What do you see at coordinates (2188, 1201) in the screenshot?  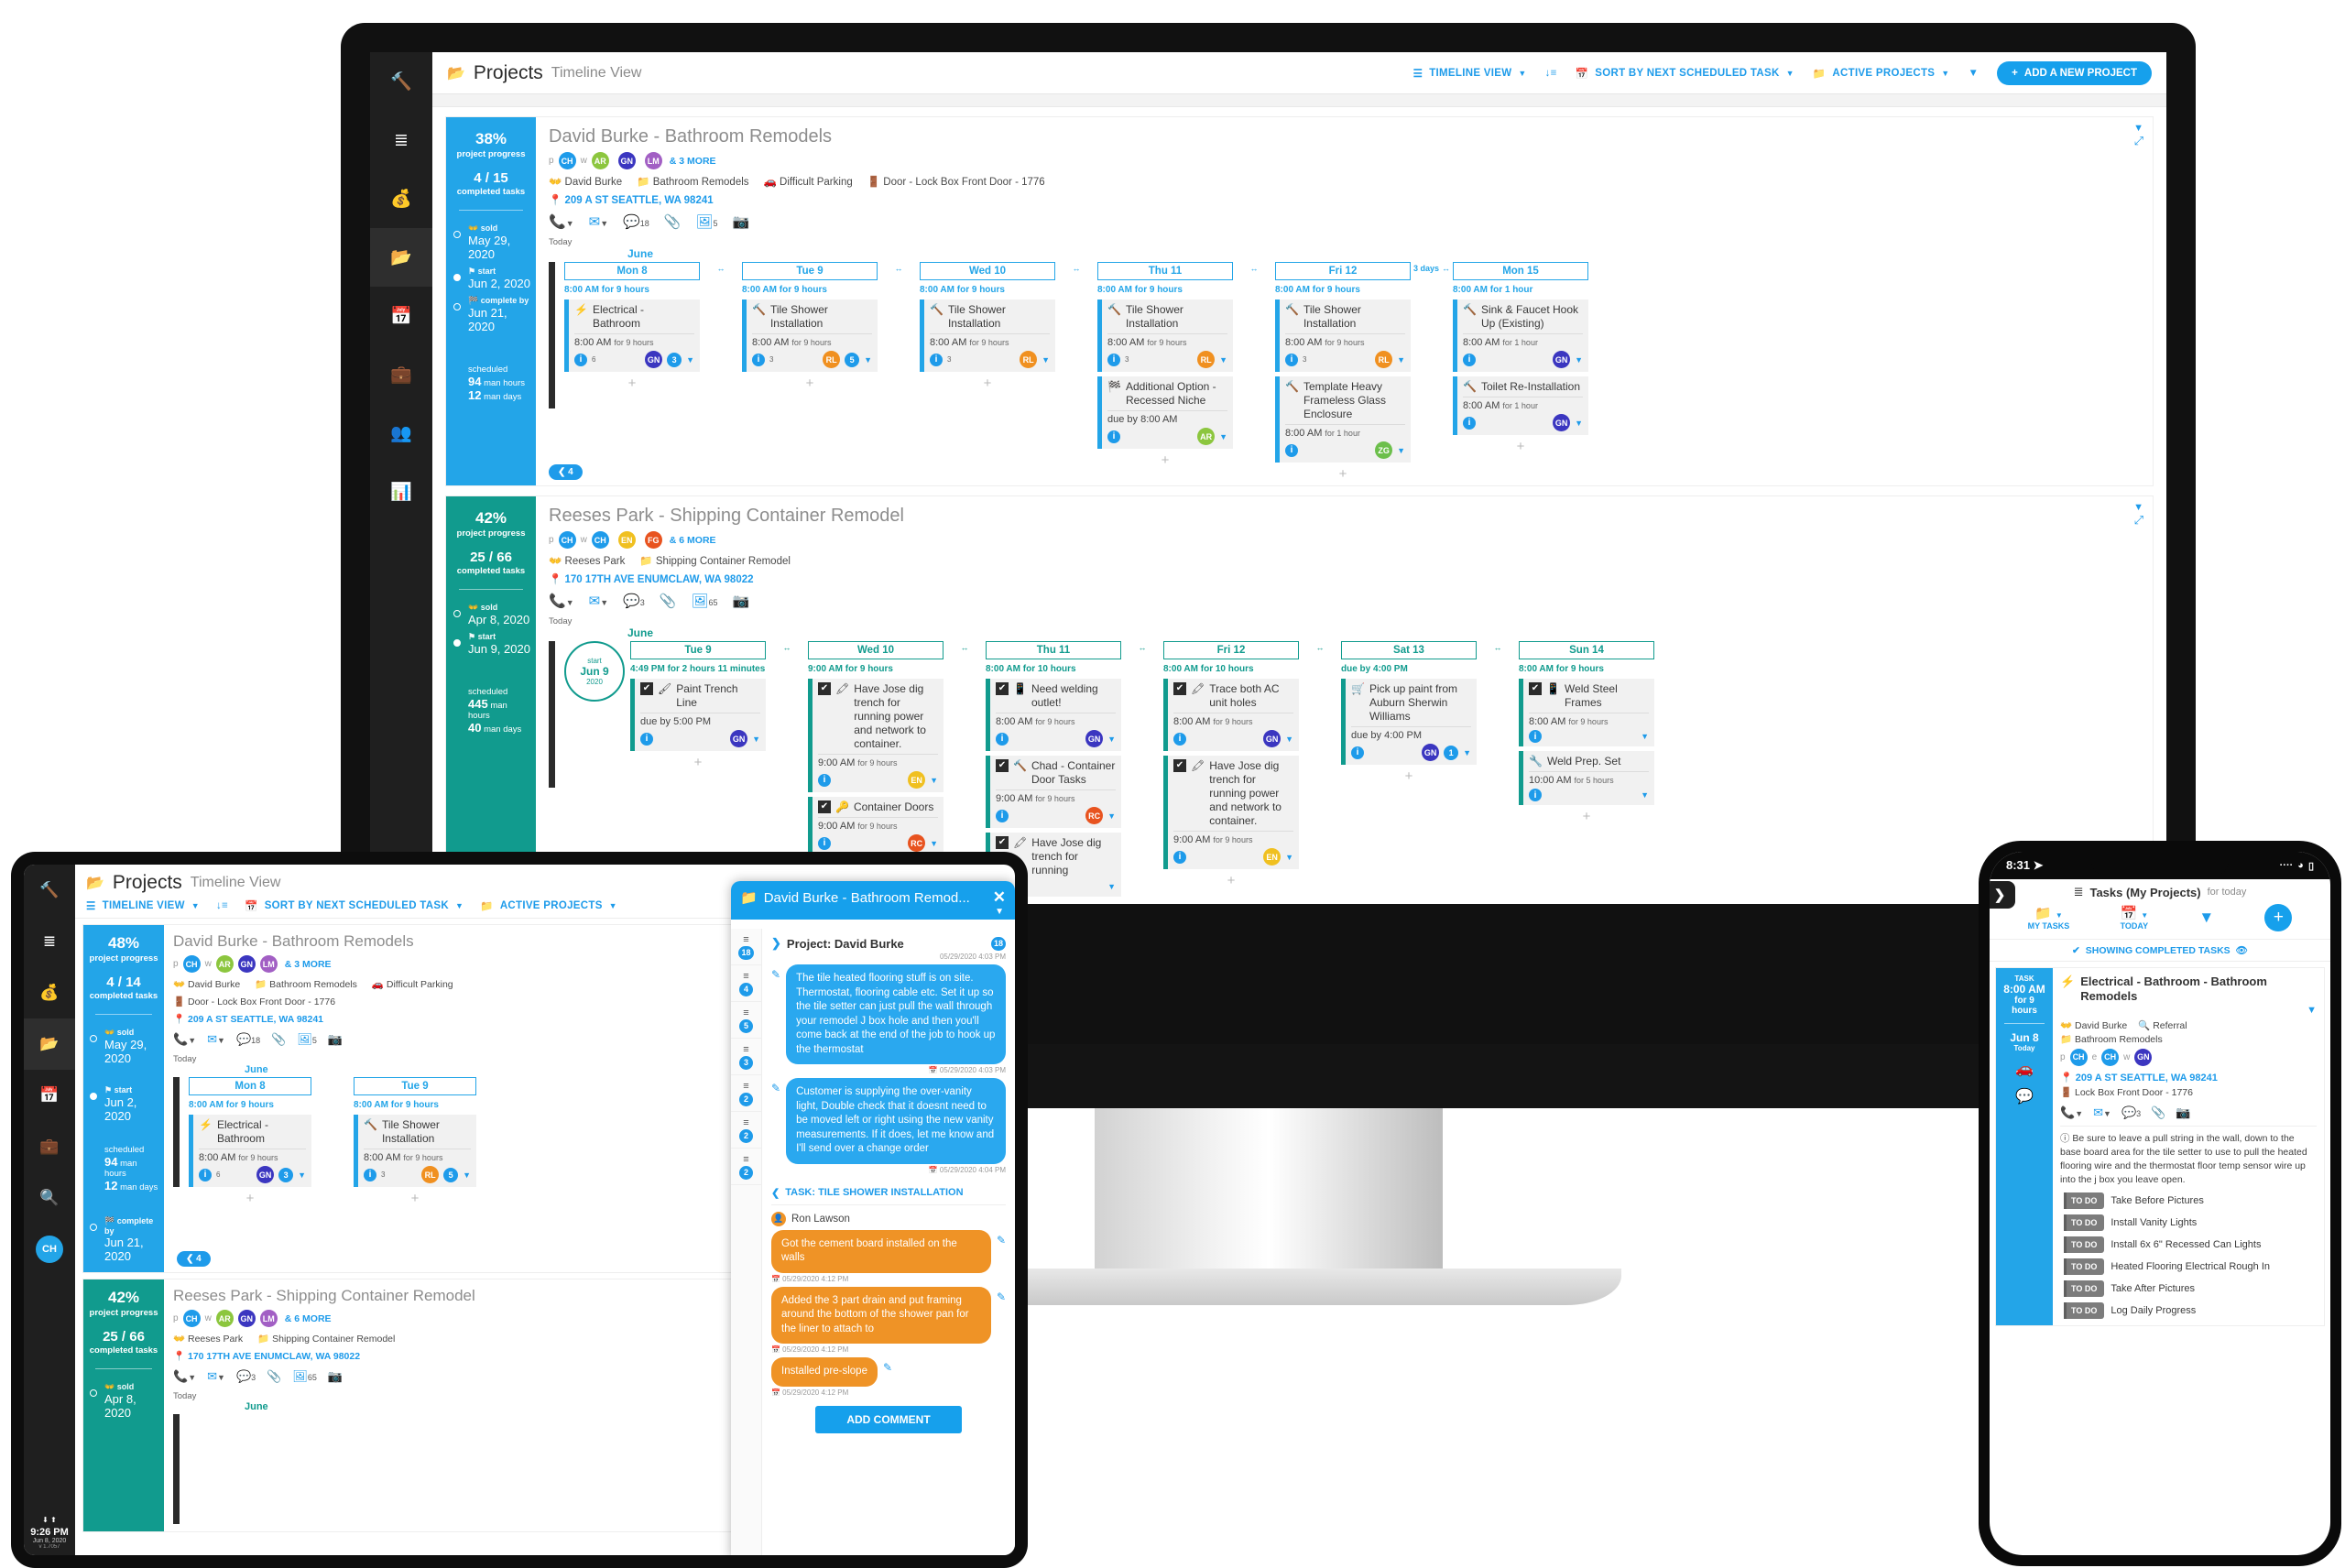 I see `step-item: TO DO Take Before Pictures` at bounding box center [2188, 1201].